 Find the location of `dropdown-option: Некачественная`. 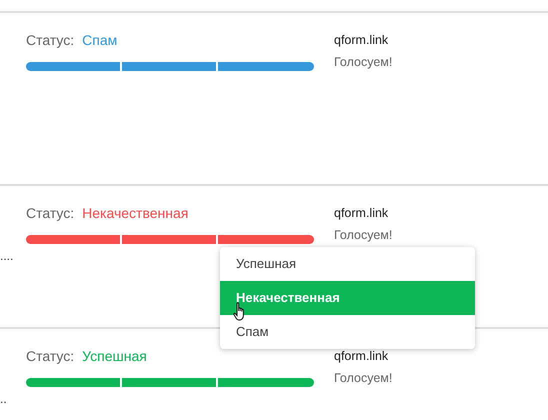

dropdown-option: Некачественная is located at coordinates (347, 298).